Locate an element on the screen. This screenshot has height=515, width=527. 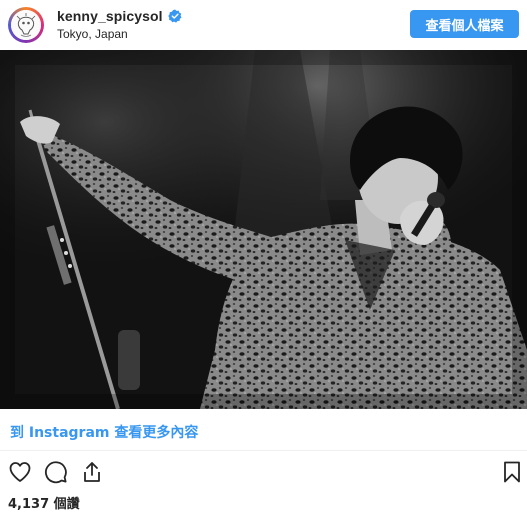
share-icon is located at coordinates (92, 472).